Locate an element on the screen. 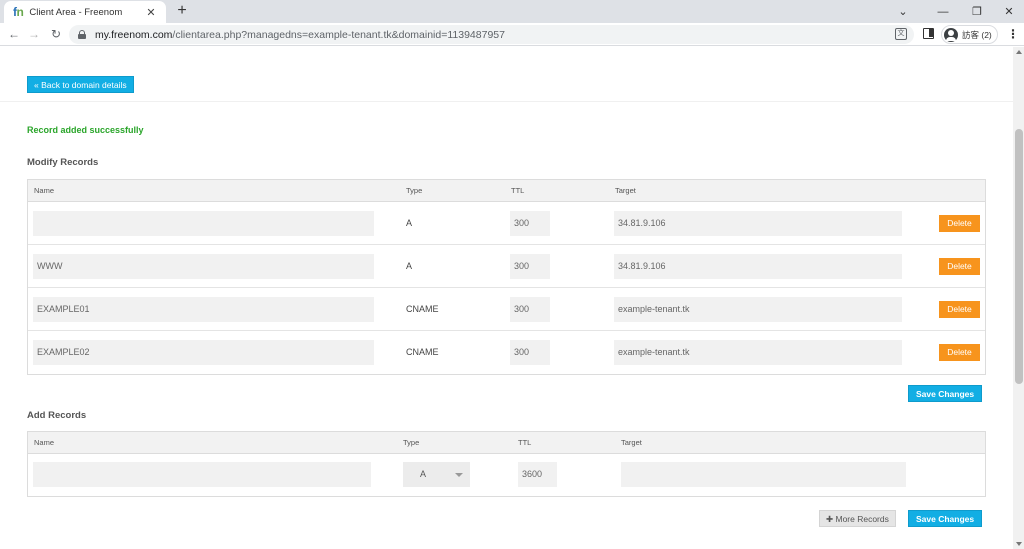 This screenshot has width=1024, height=549. kebab-menu-icon: ⋮ is located at coordinates (1013, 34).